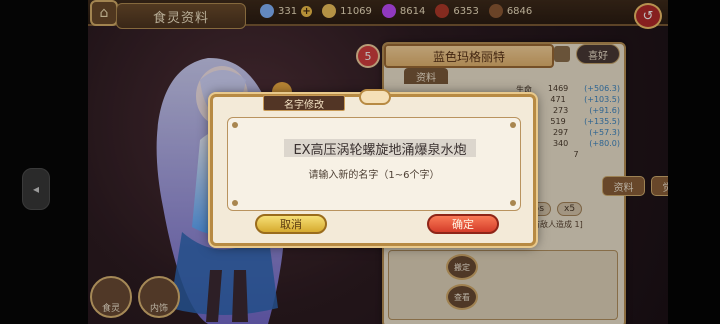  What do you see at coordinates (375, 97) in the screenshot?
I see `dialog-ornament-icon` at bounding box center [375, 97].